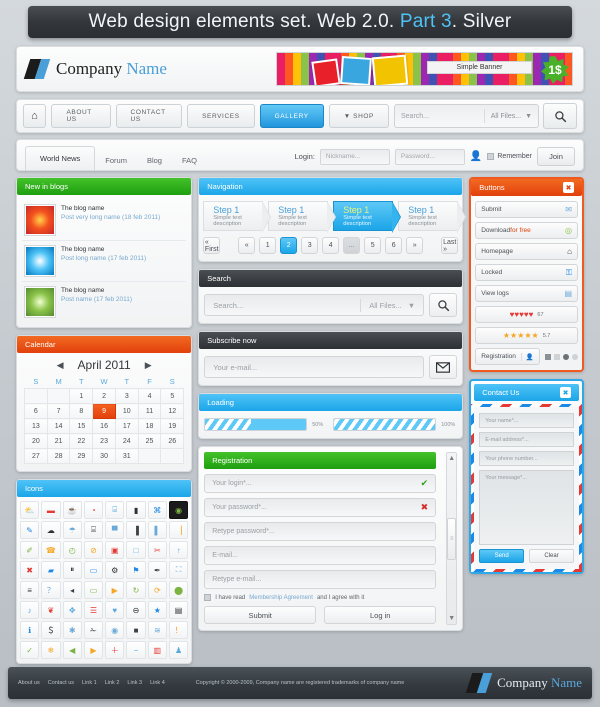 The image size is (600, 707). I want to click on login-field: Your login*... ✔, so click(320, 483).